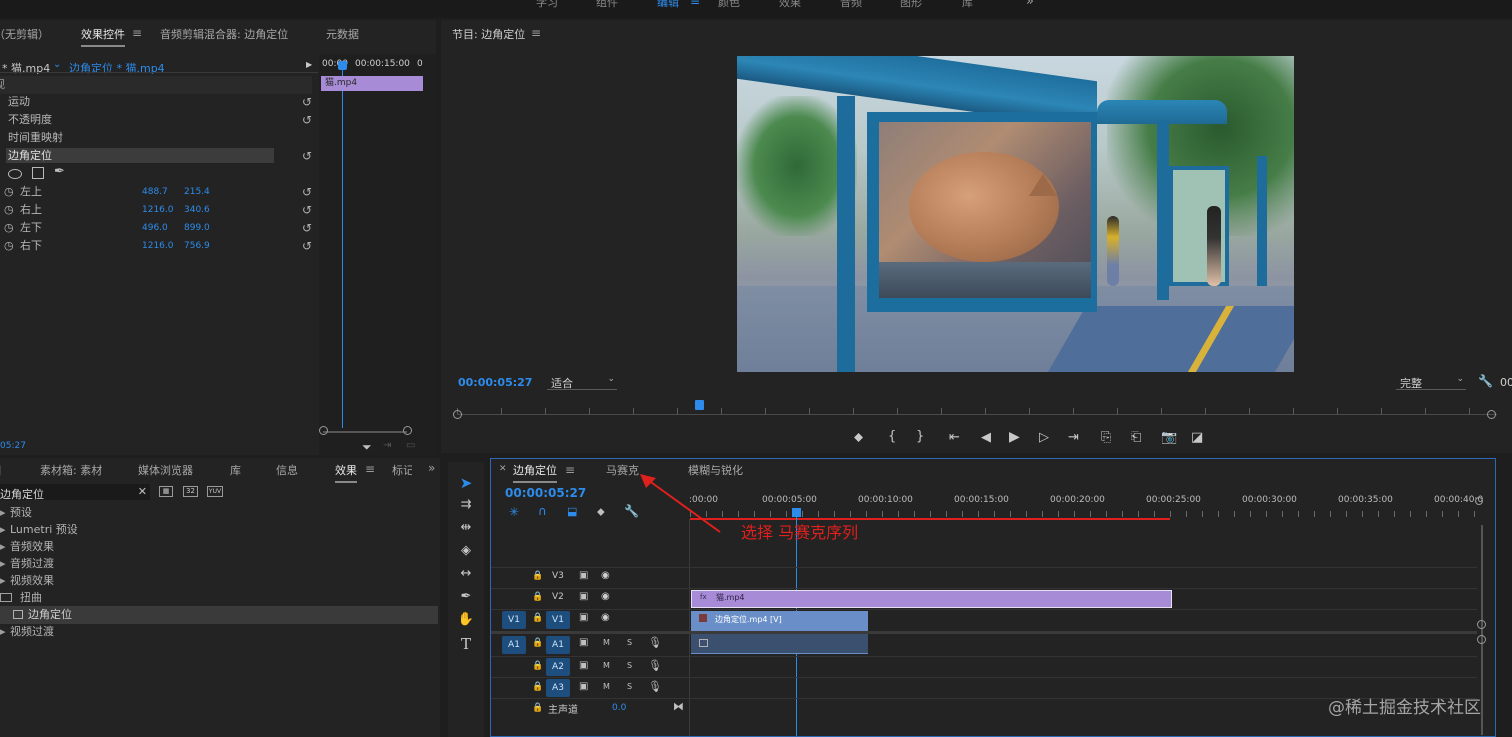  What do you see at coordinates (572, 511) in the screenshot?
I see `insert-overwrite-icon: ⬓` at bounding box center [572, 511].